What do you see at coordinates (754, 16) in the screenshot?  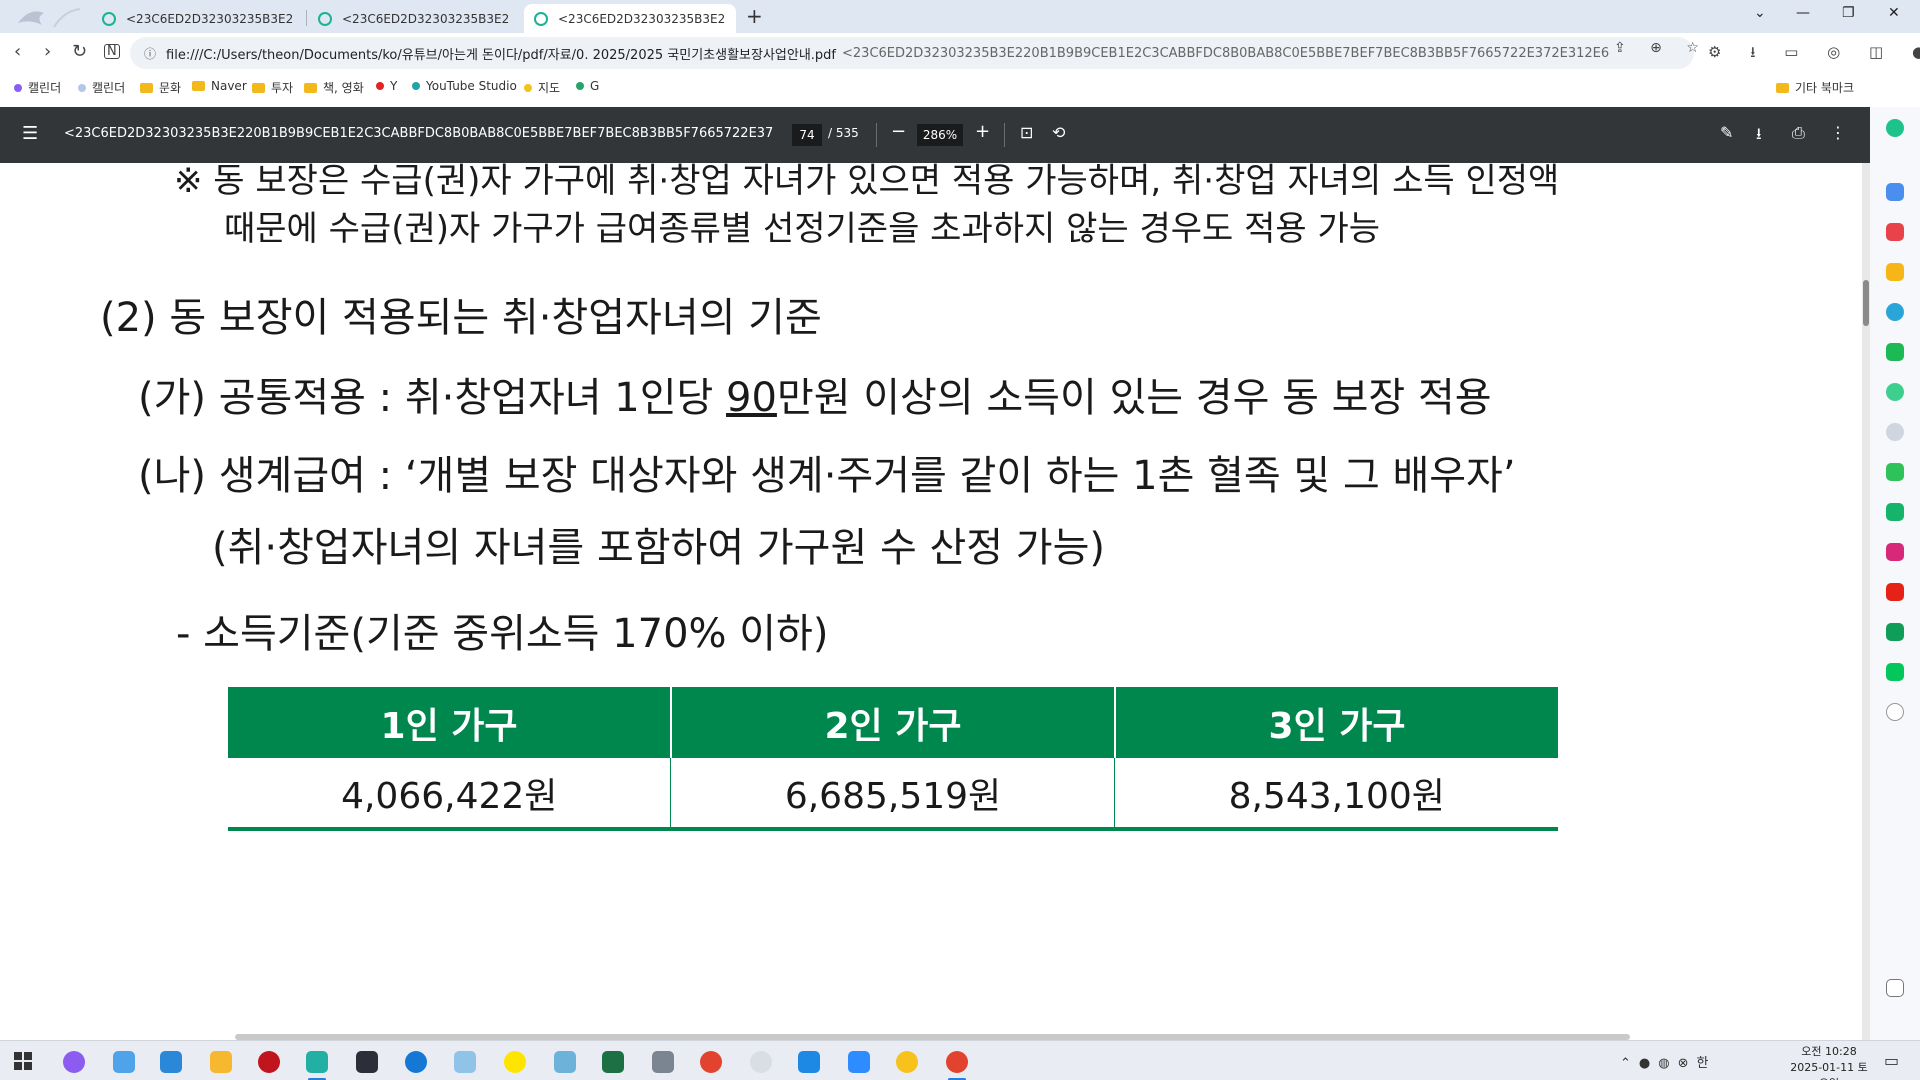 I see `new-tab-button: +` at bounding box center [754, 16].